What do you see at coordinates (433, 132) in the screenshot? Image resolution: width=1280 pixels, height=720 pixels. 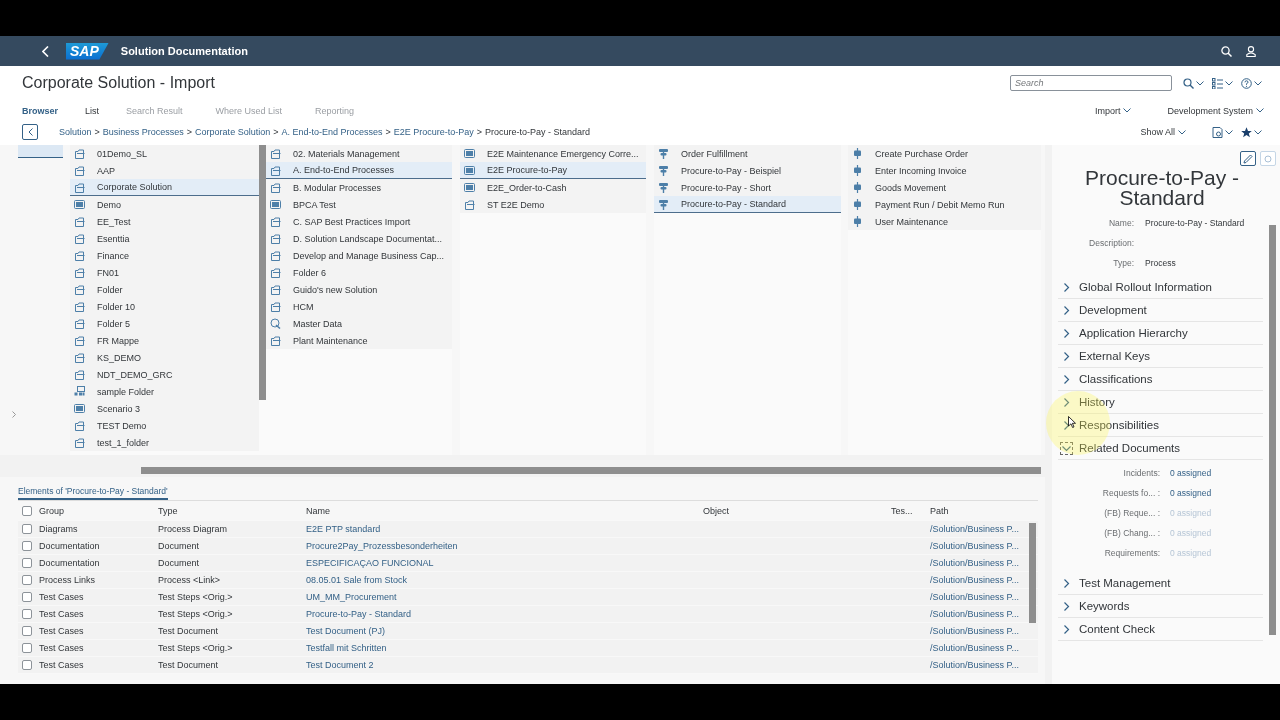 I see `breadcrumb-link: E2E Procure-to-Pay` at bounding box center [433, 132].